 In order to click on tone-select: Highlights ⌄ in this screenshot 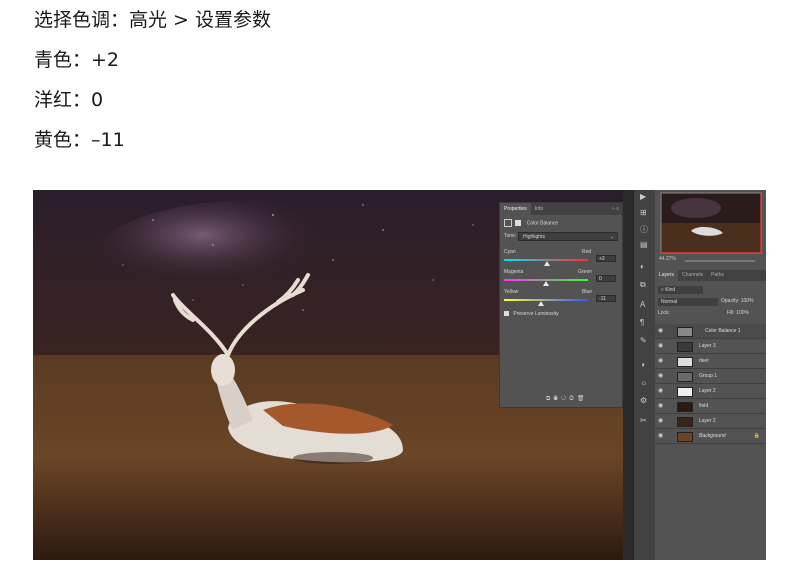, I will do `click(568, 236)`.